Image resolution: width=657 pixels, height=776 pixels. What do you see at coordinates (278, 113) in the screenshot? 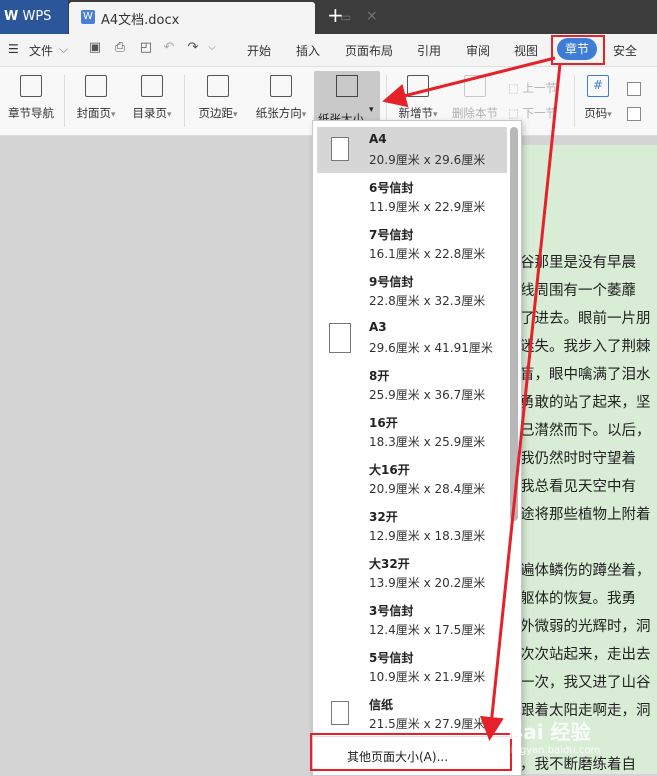
I see `orientation-label: 纸张方向` at bounding box center [278, 113].